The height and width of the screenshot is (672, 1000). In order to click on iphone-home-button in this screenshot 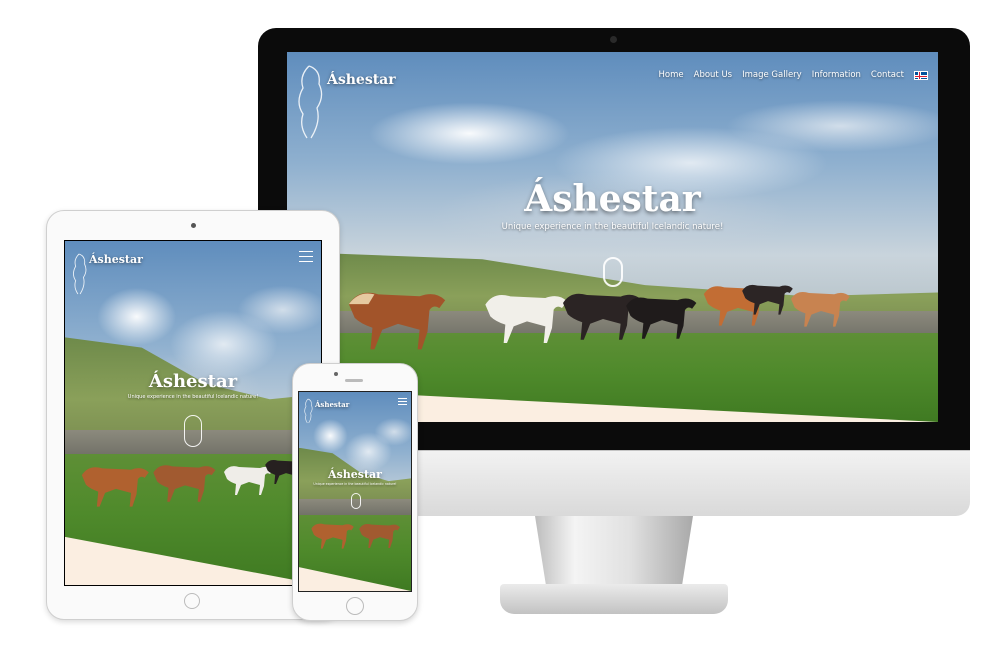, I will do `click(355, 606)`.